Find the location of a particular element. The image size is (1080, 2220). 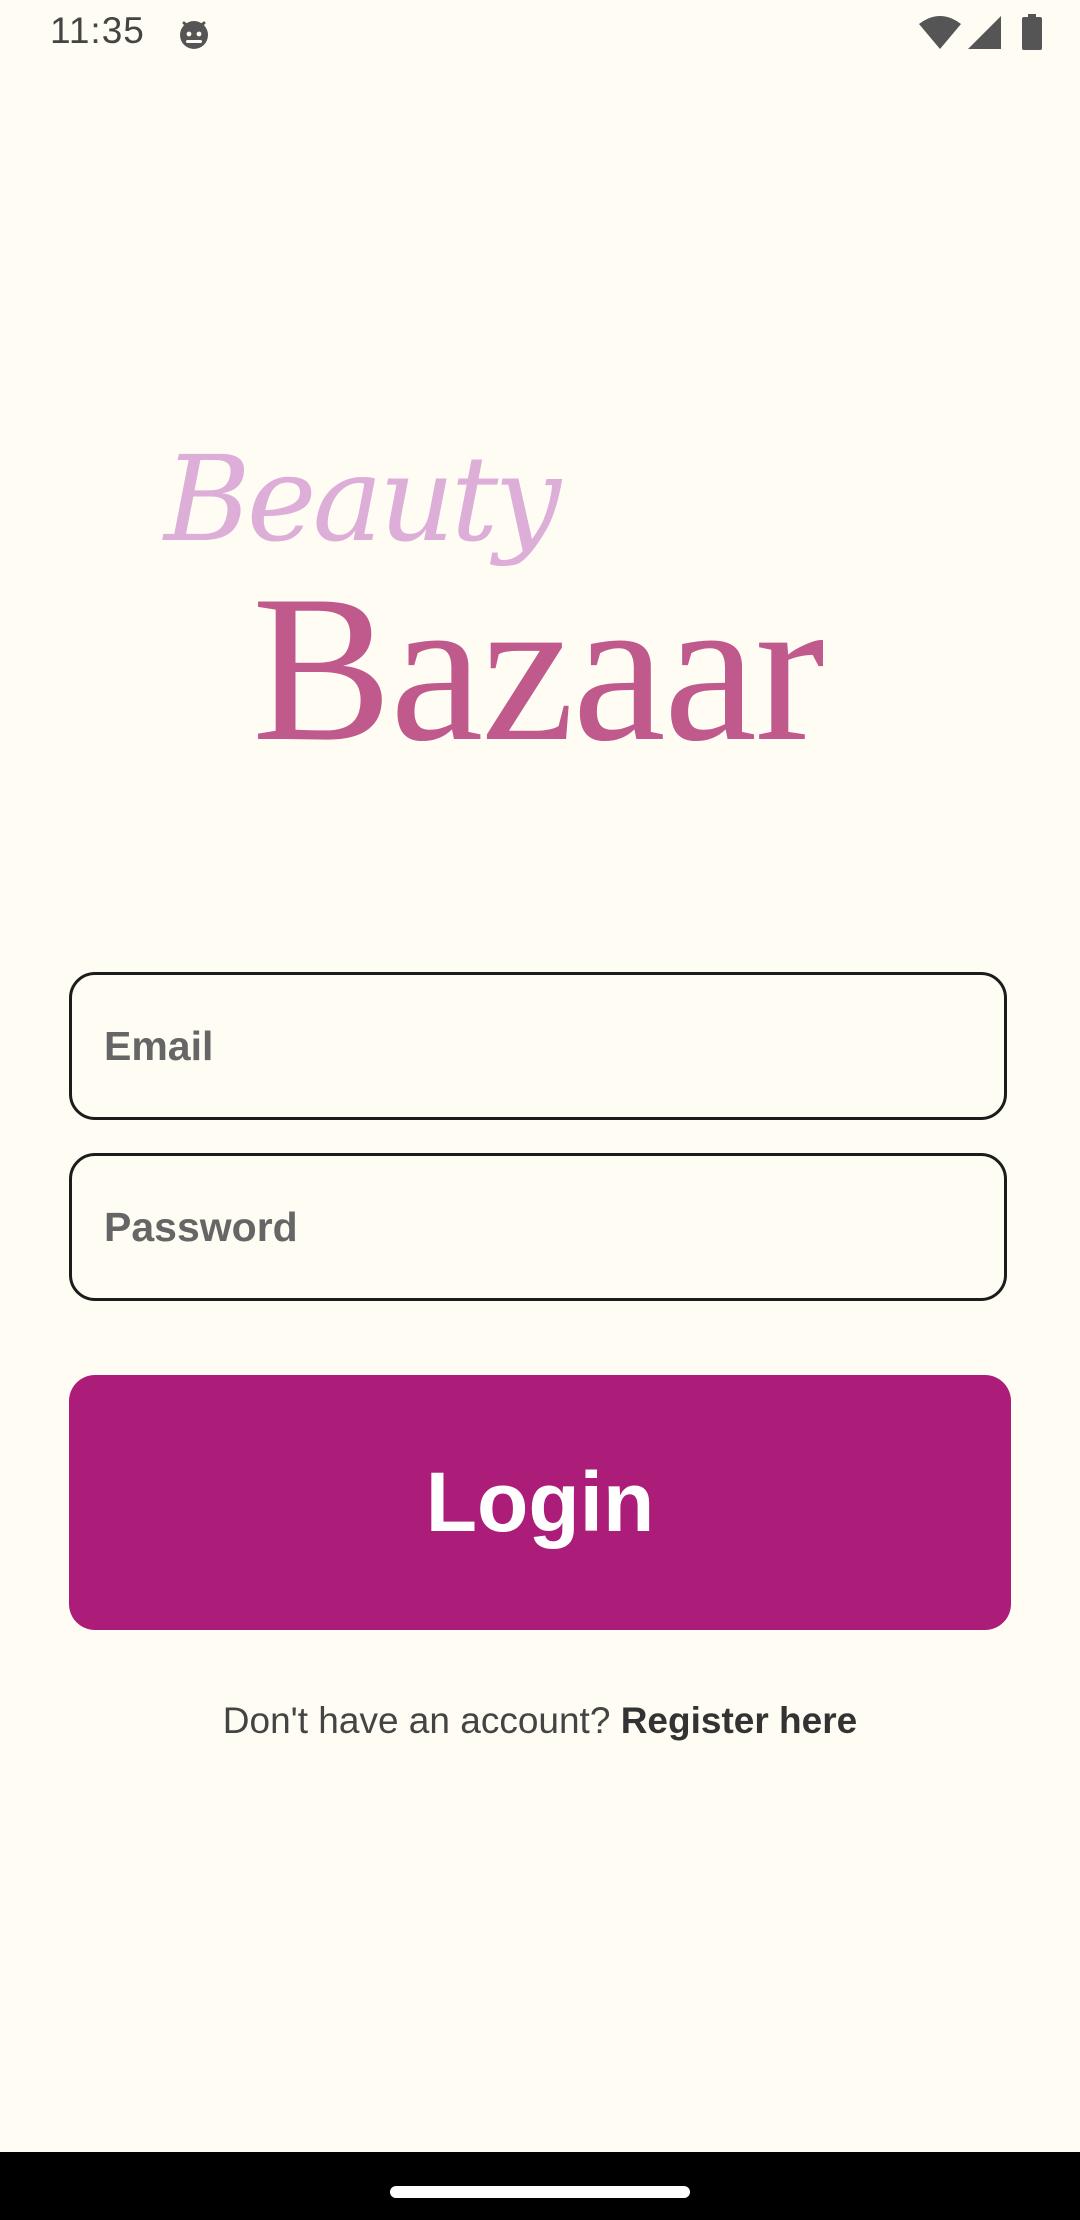

logo-beauty-text: Beauty is located at coordinates (362, 499).